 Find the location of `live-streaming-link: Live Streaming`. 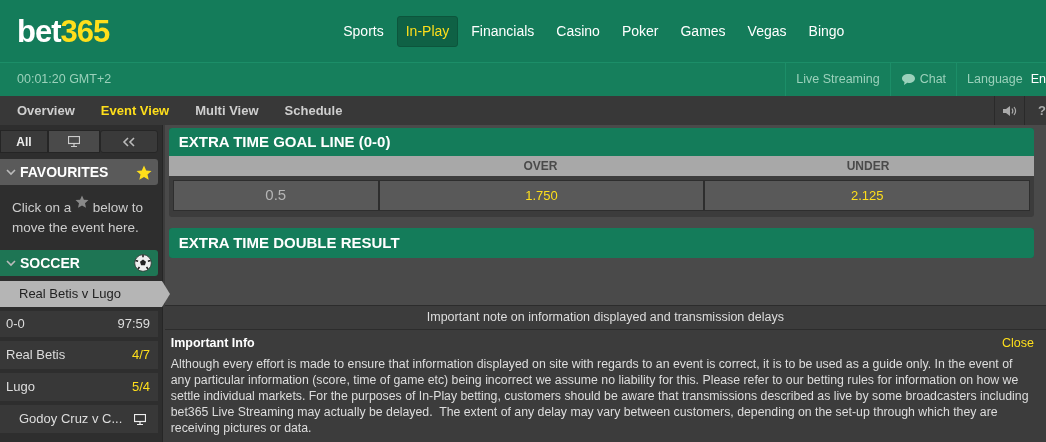

live-streaming-link: Live Streaming is located at coordinates (838, 79).